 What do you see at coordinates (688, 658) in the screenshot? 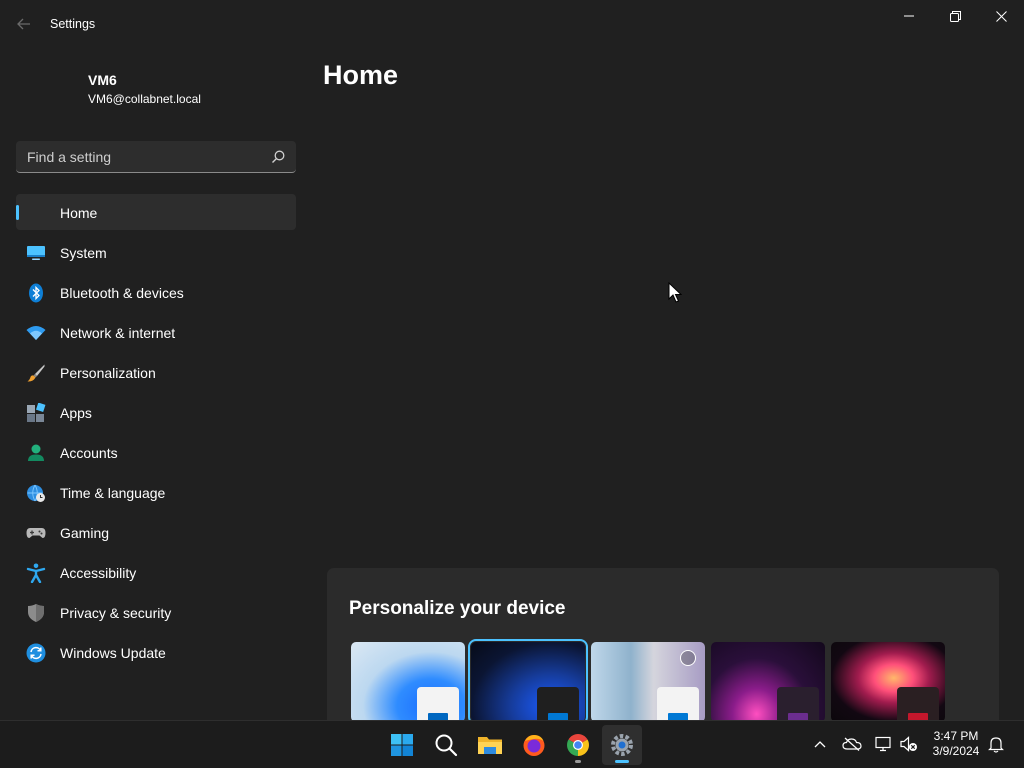
I see `spotlight-badge-icon` at bounding box center [688, 658].